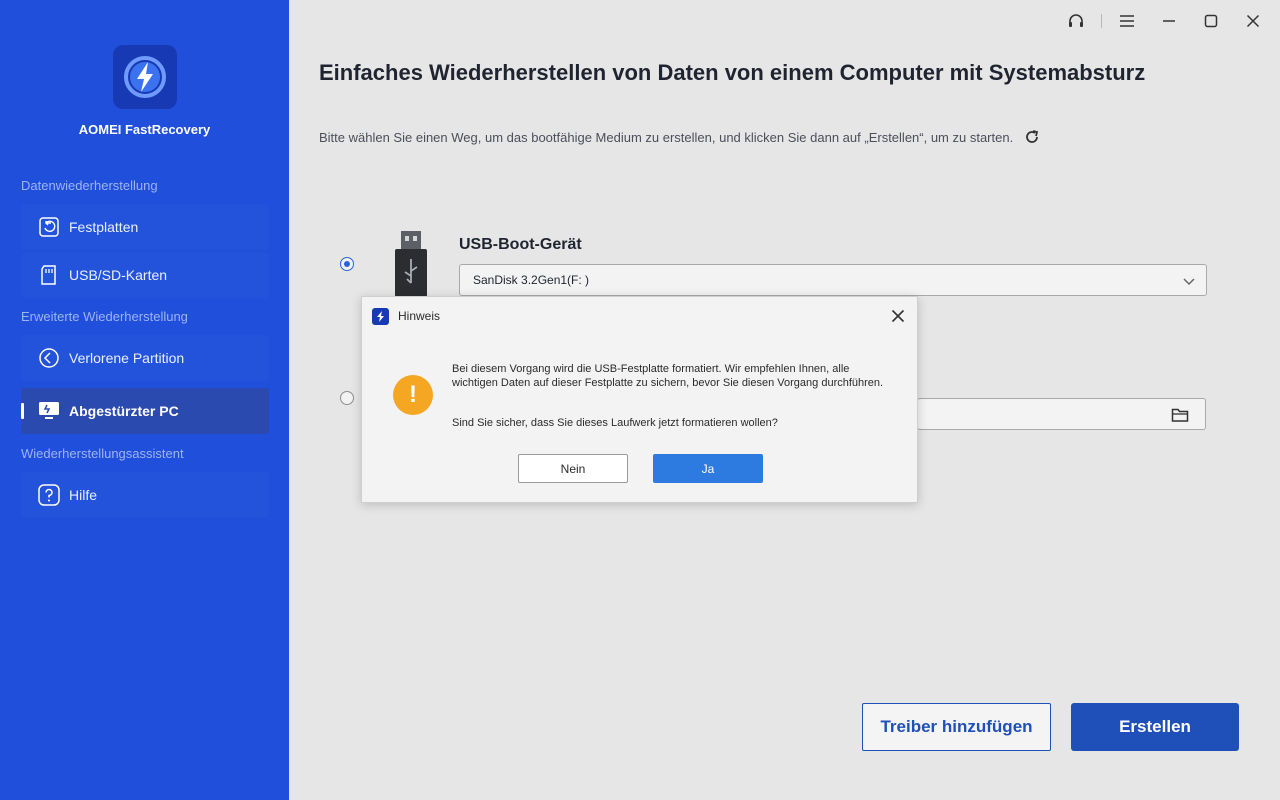  I want to click on restore-disk-icon, so click(49, 227).